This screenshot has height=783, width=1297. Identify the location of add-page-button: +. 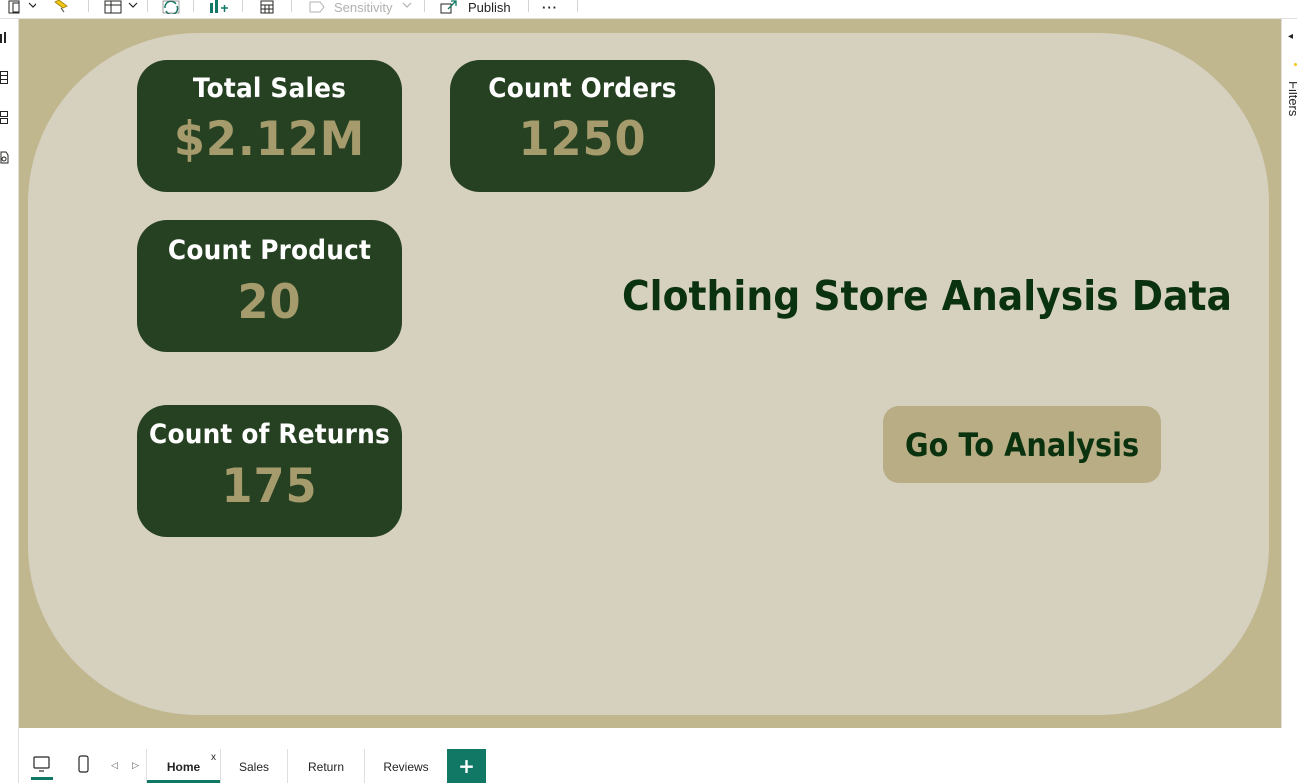
(466, 766).